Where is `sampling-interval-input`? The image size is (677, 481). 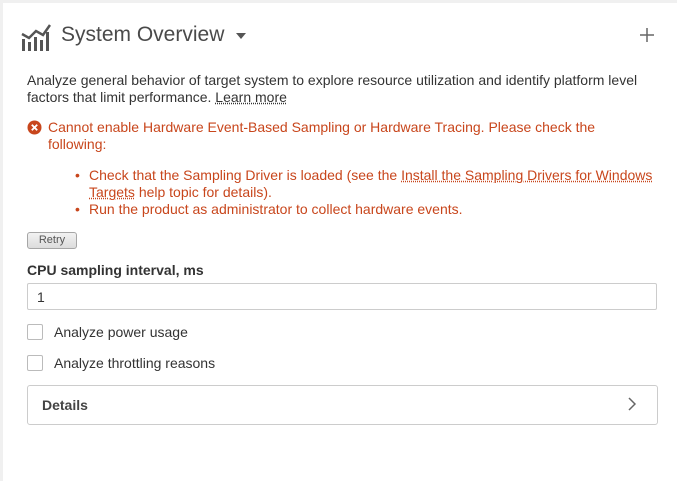
sampling-interval-input is located at coordinates (342, 296).